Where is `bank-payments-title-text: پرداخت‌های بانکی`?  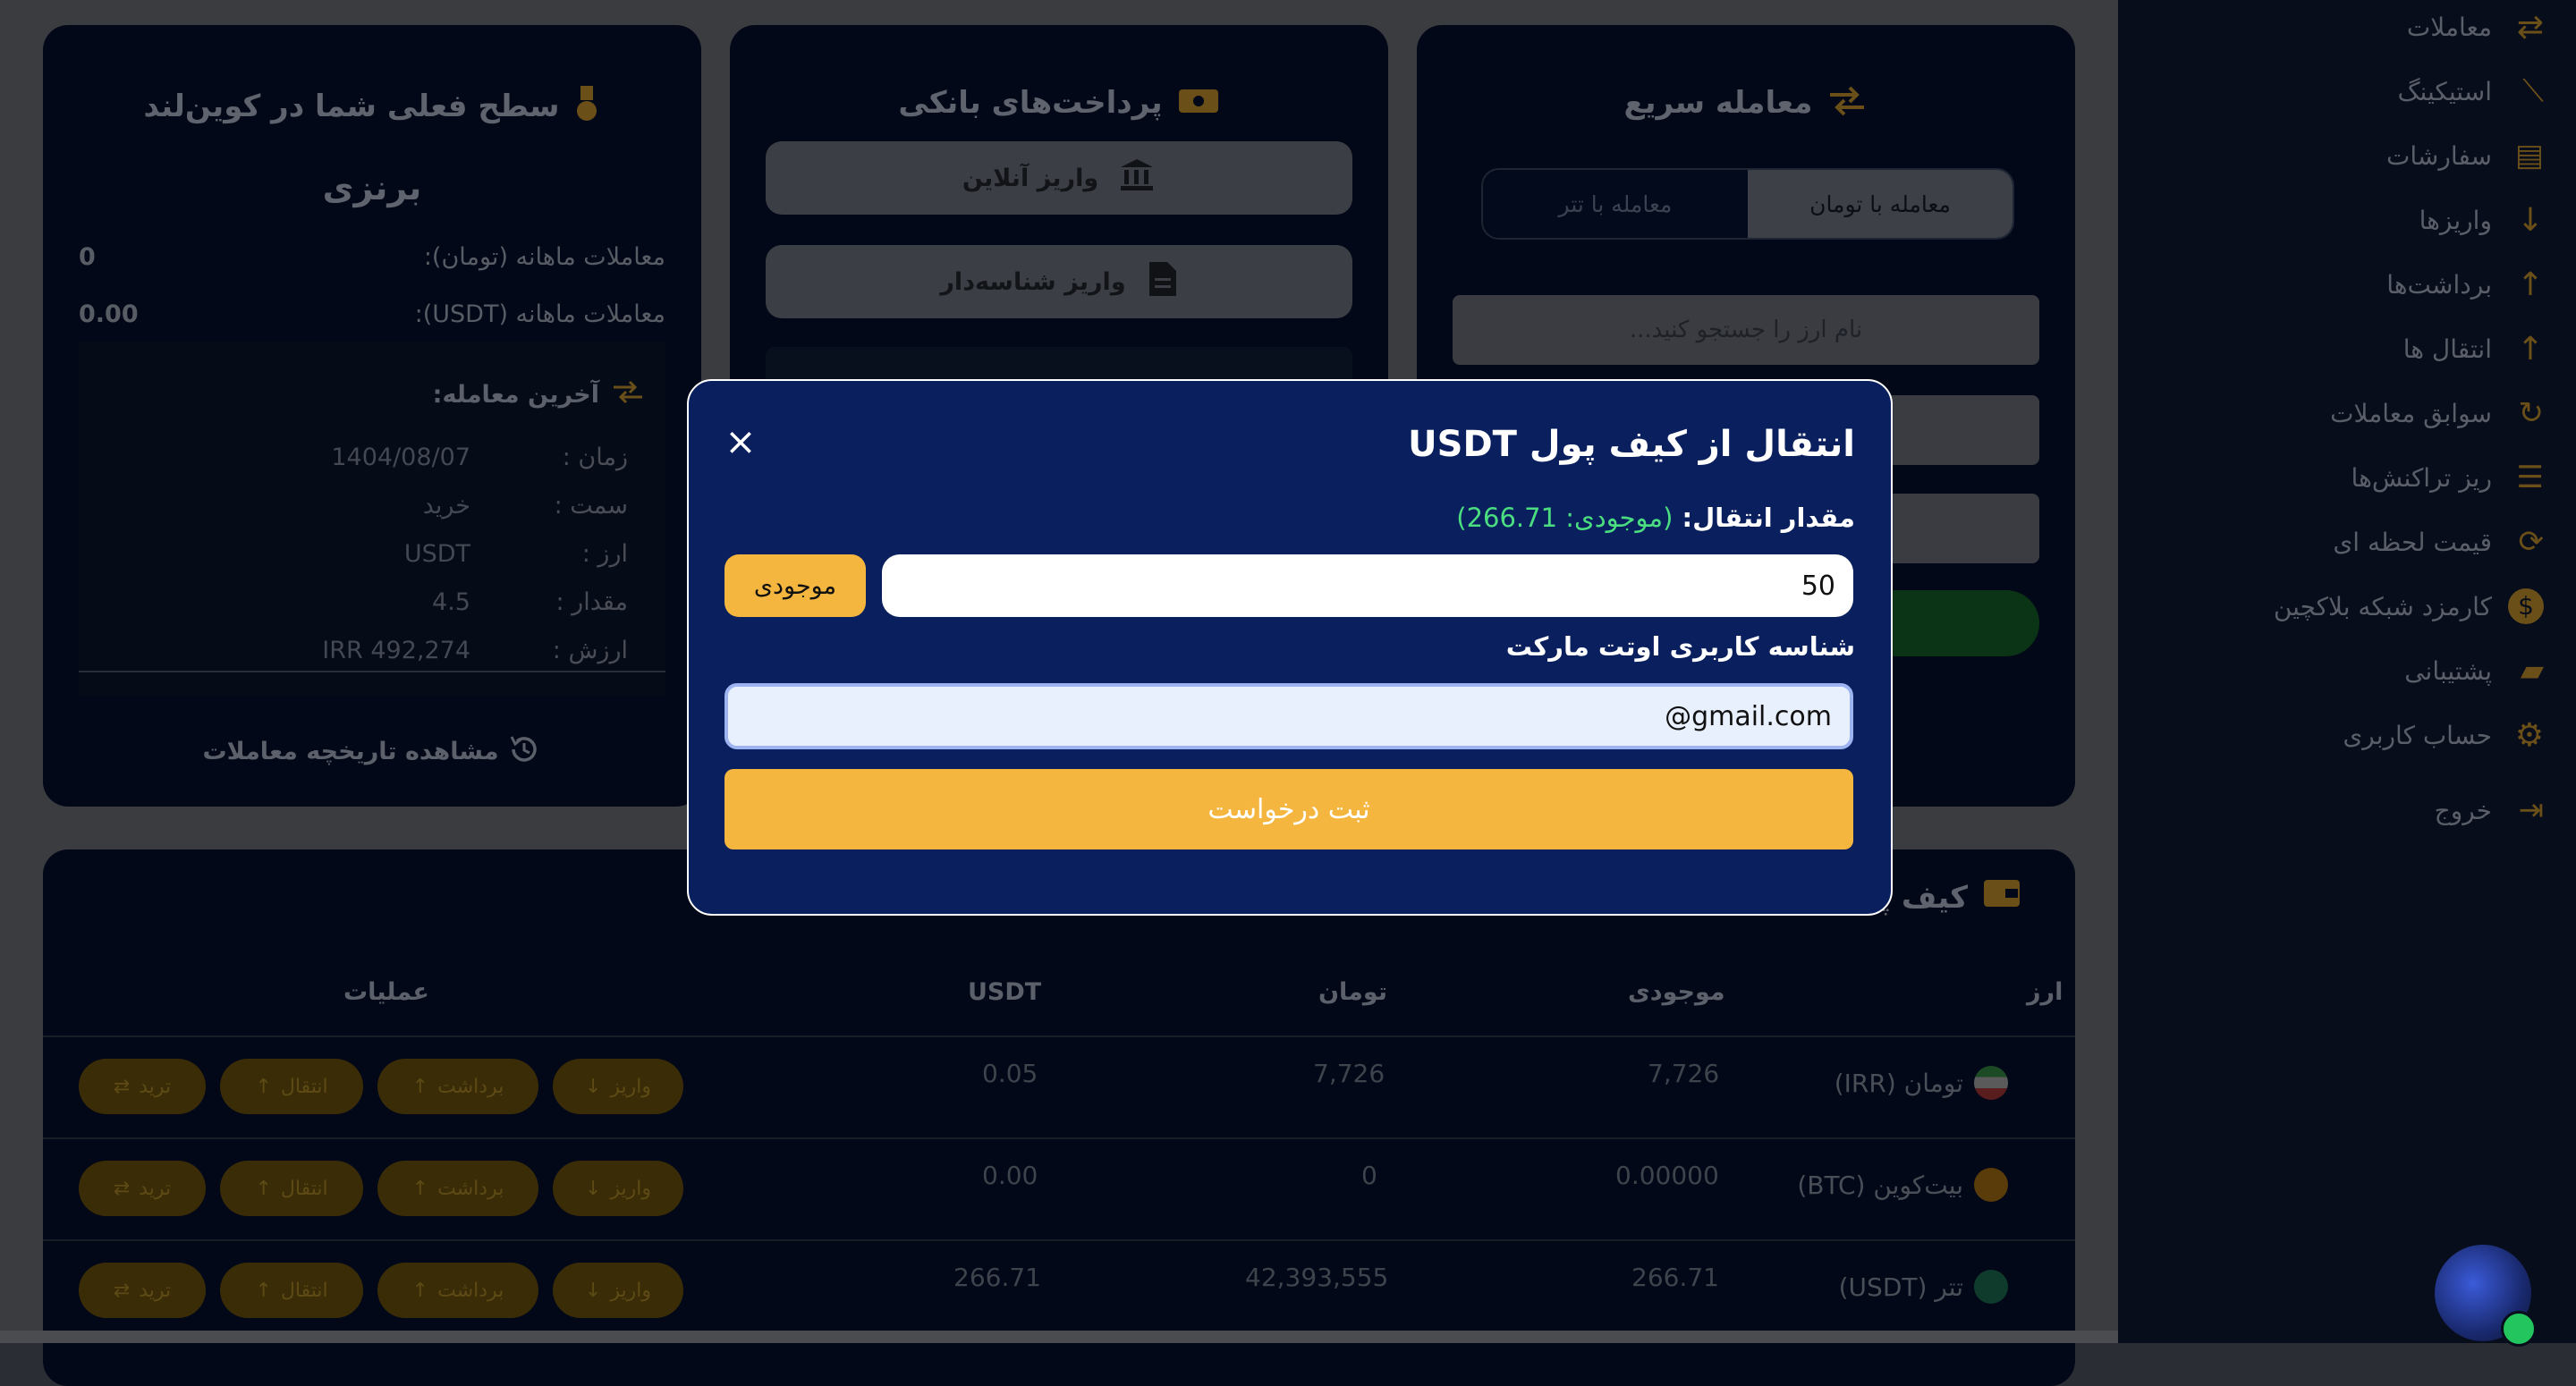 bank-payments-title-text: پرداخت‌های بانکی is located at coordinates (1030, 103).